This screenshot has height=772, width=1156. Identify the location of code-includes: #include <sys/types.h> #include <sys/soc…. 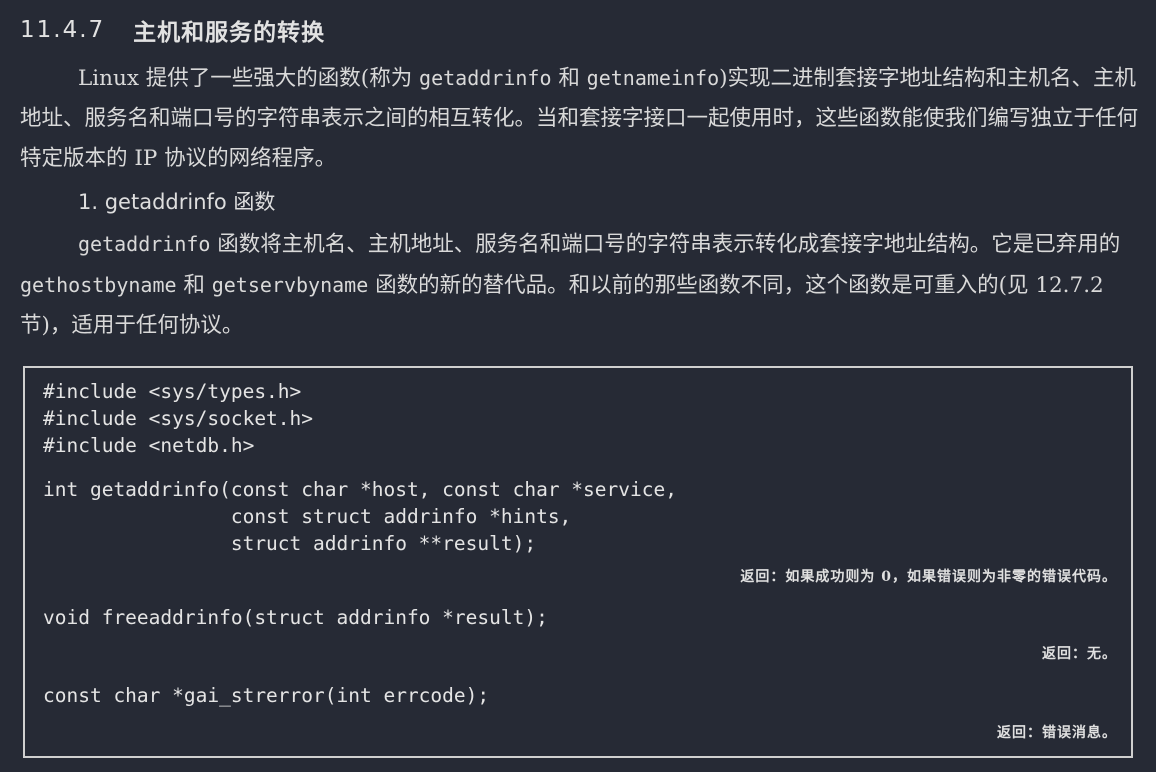
(178, 418).